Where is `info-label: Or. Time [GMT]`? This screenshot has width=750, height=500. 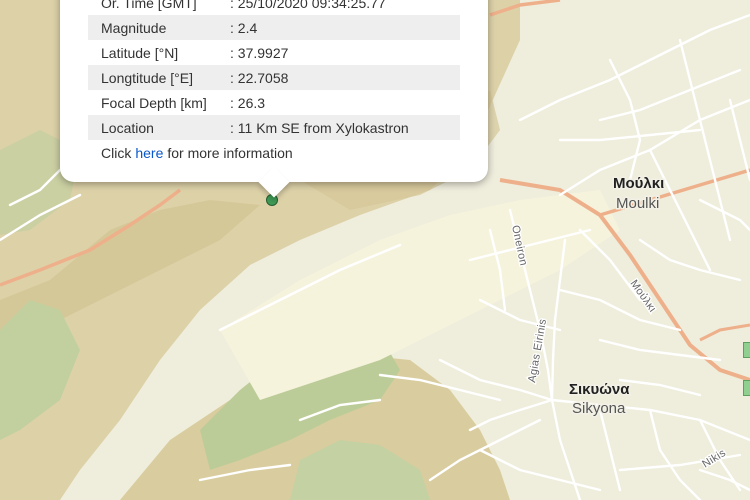
info-label: Or. Time [GMT] is located at coordinates (149, 5).